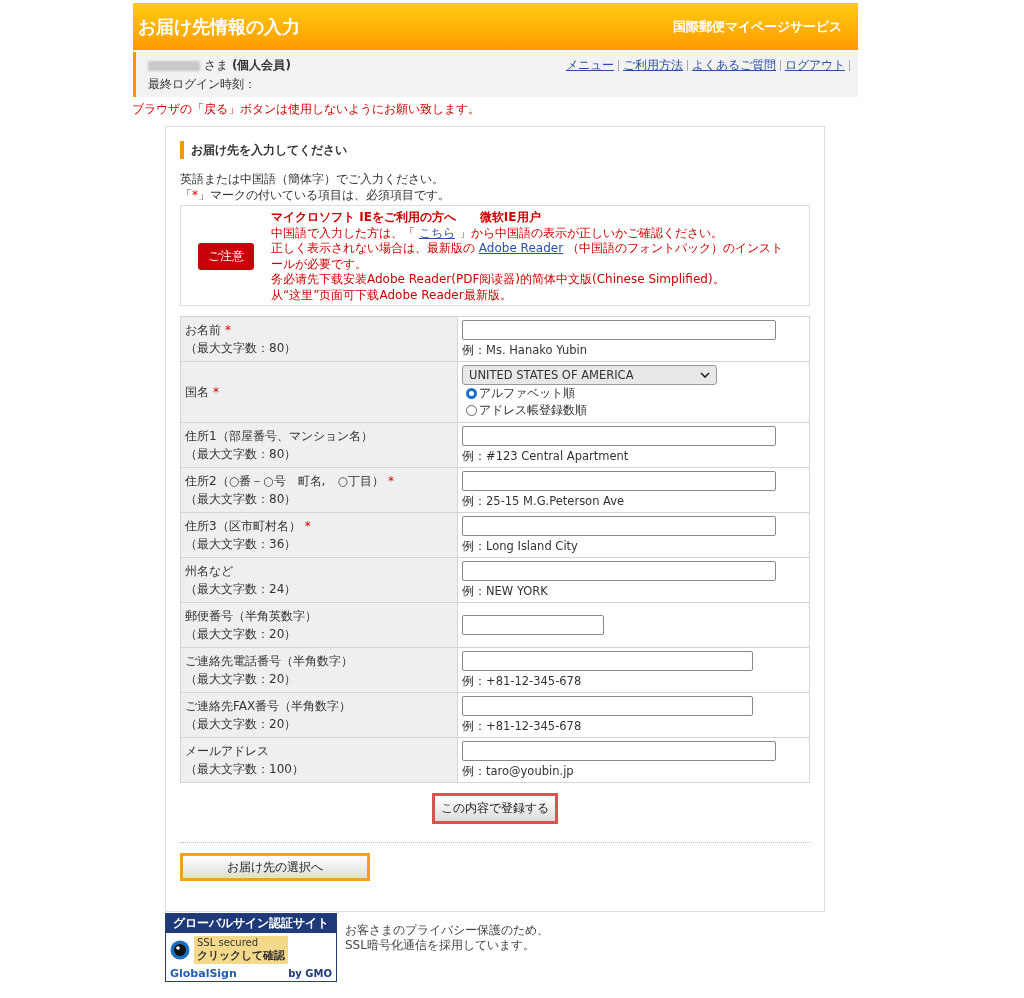  Describe the element at coordinates (635, 393) in the screenshot. I see `sort-radio-option: アルファベット順` at that location.